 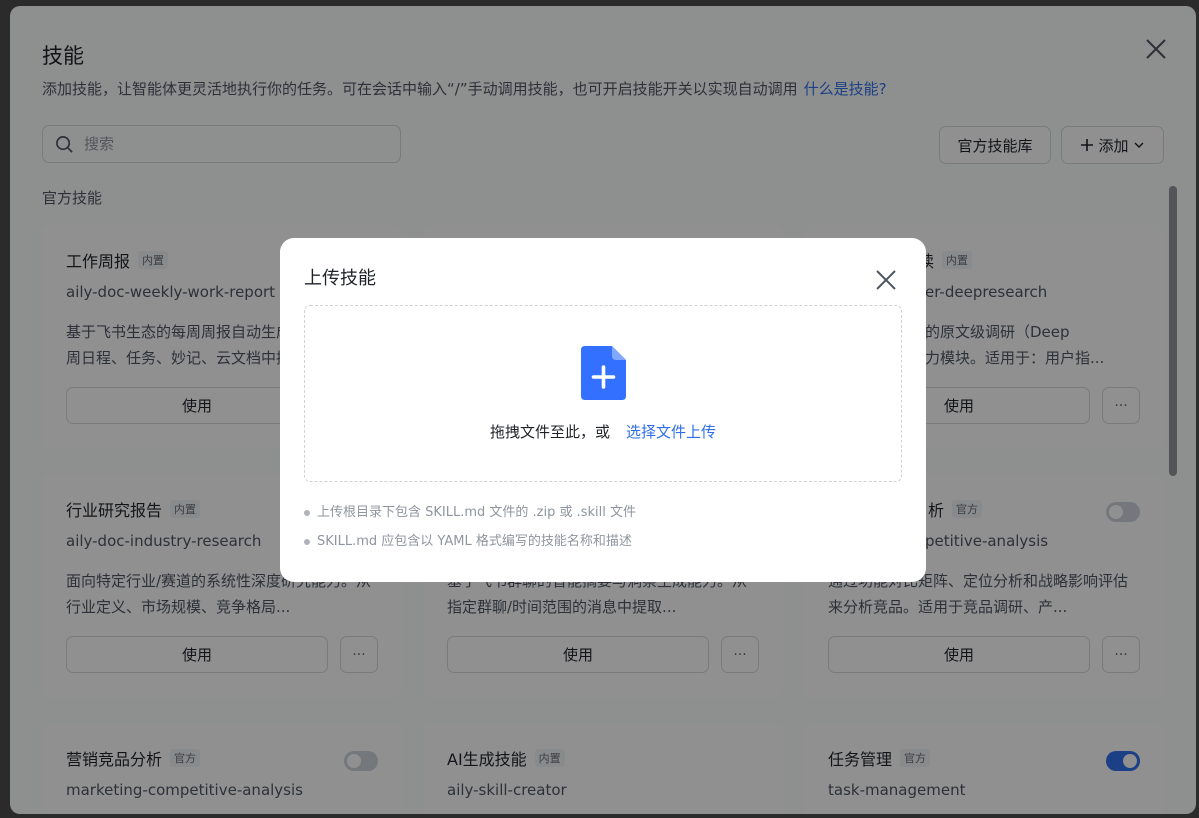 I want to click on note-item: SKILL.md 应包含以 YAML 格式编写的技能名称和描述, so click(x=470, y=541).